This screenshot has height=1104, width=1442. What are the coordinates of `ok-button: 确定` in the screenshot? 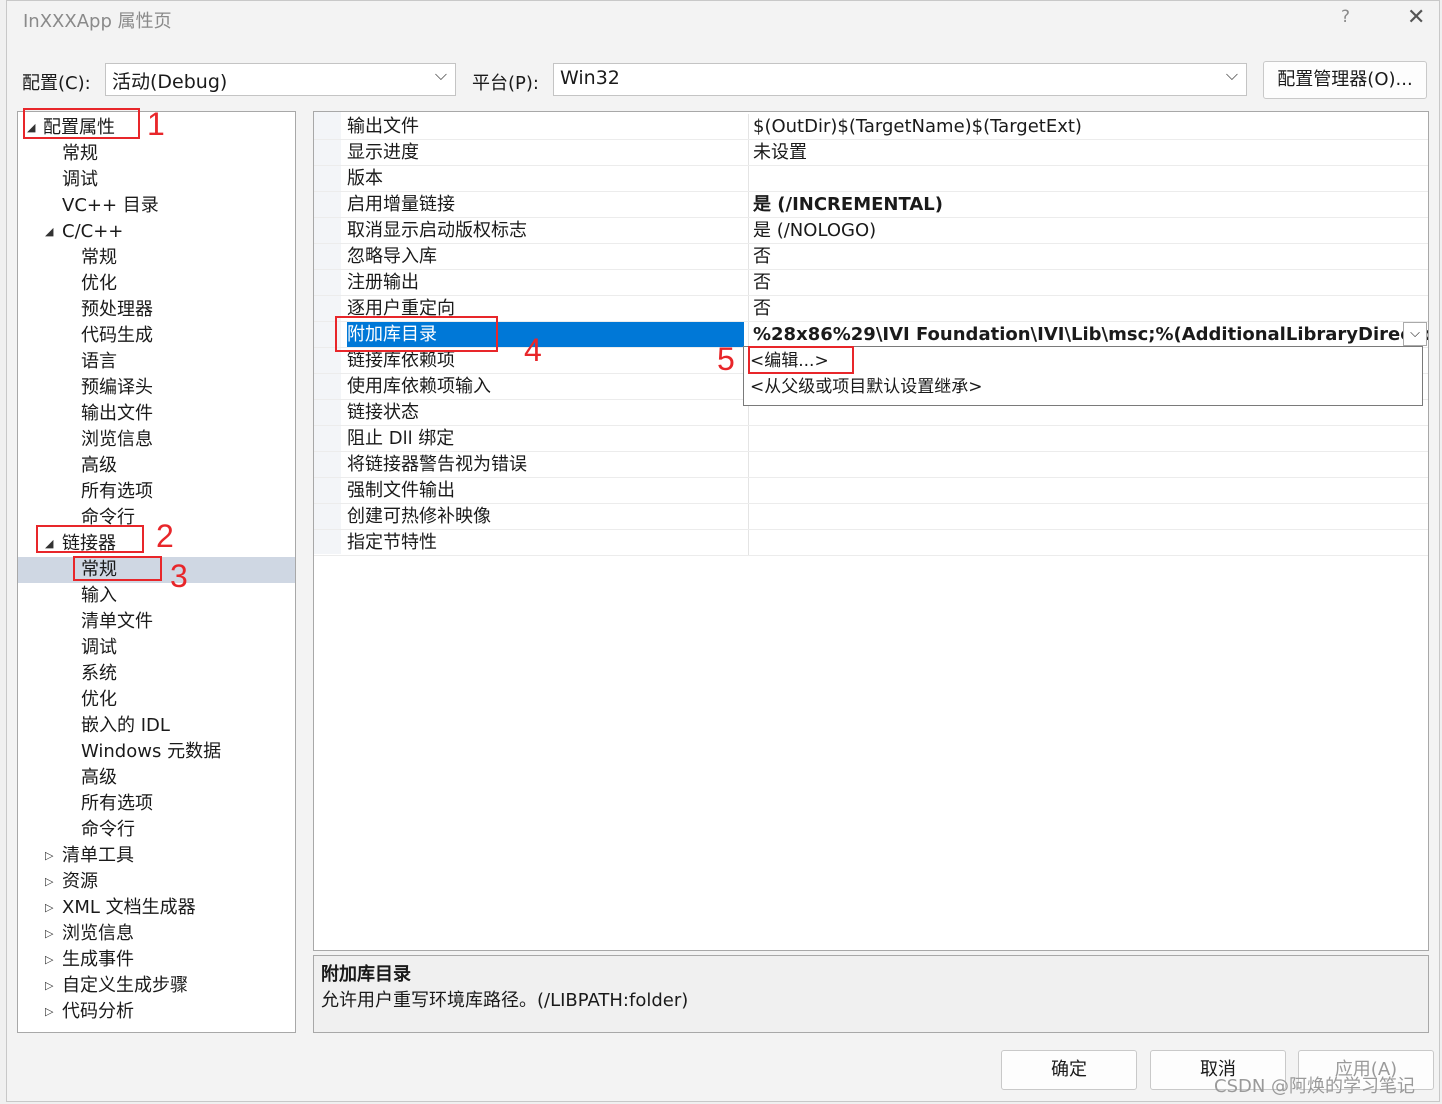 It's located at (1069, 1070).